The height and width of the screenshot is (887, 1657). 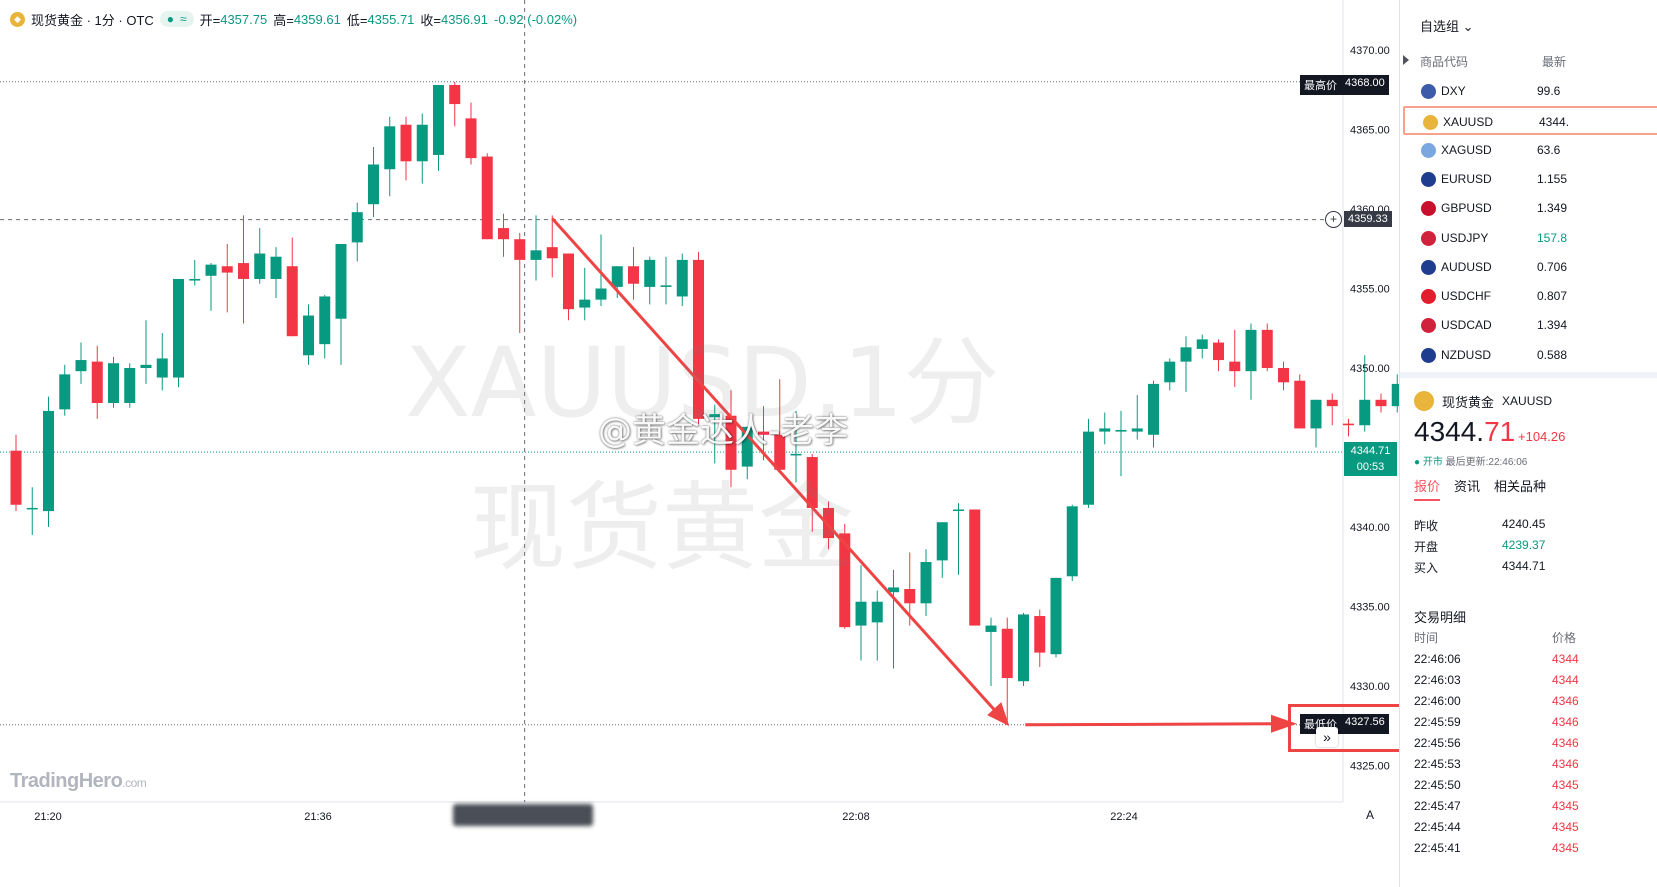 I want to click on open-value: 4357.75, so click(x=244, y=19).